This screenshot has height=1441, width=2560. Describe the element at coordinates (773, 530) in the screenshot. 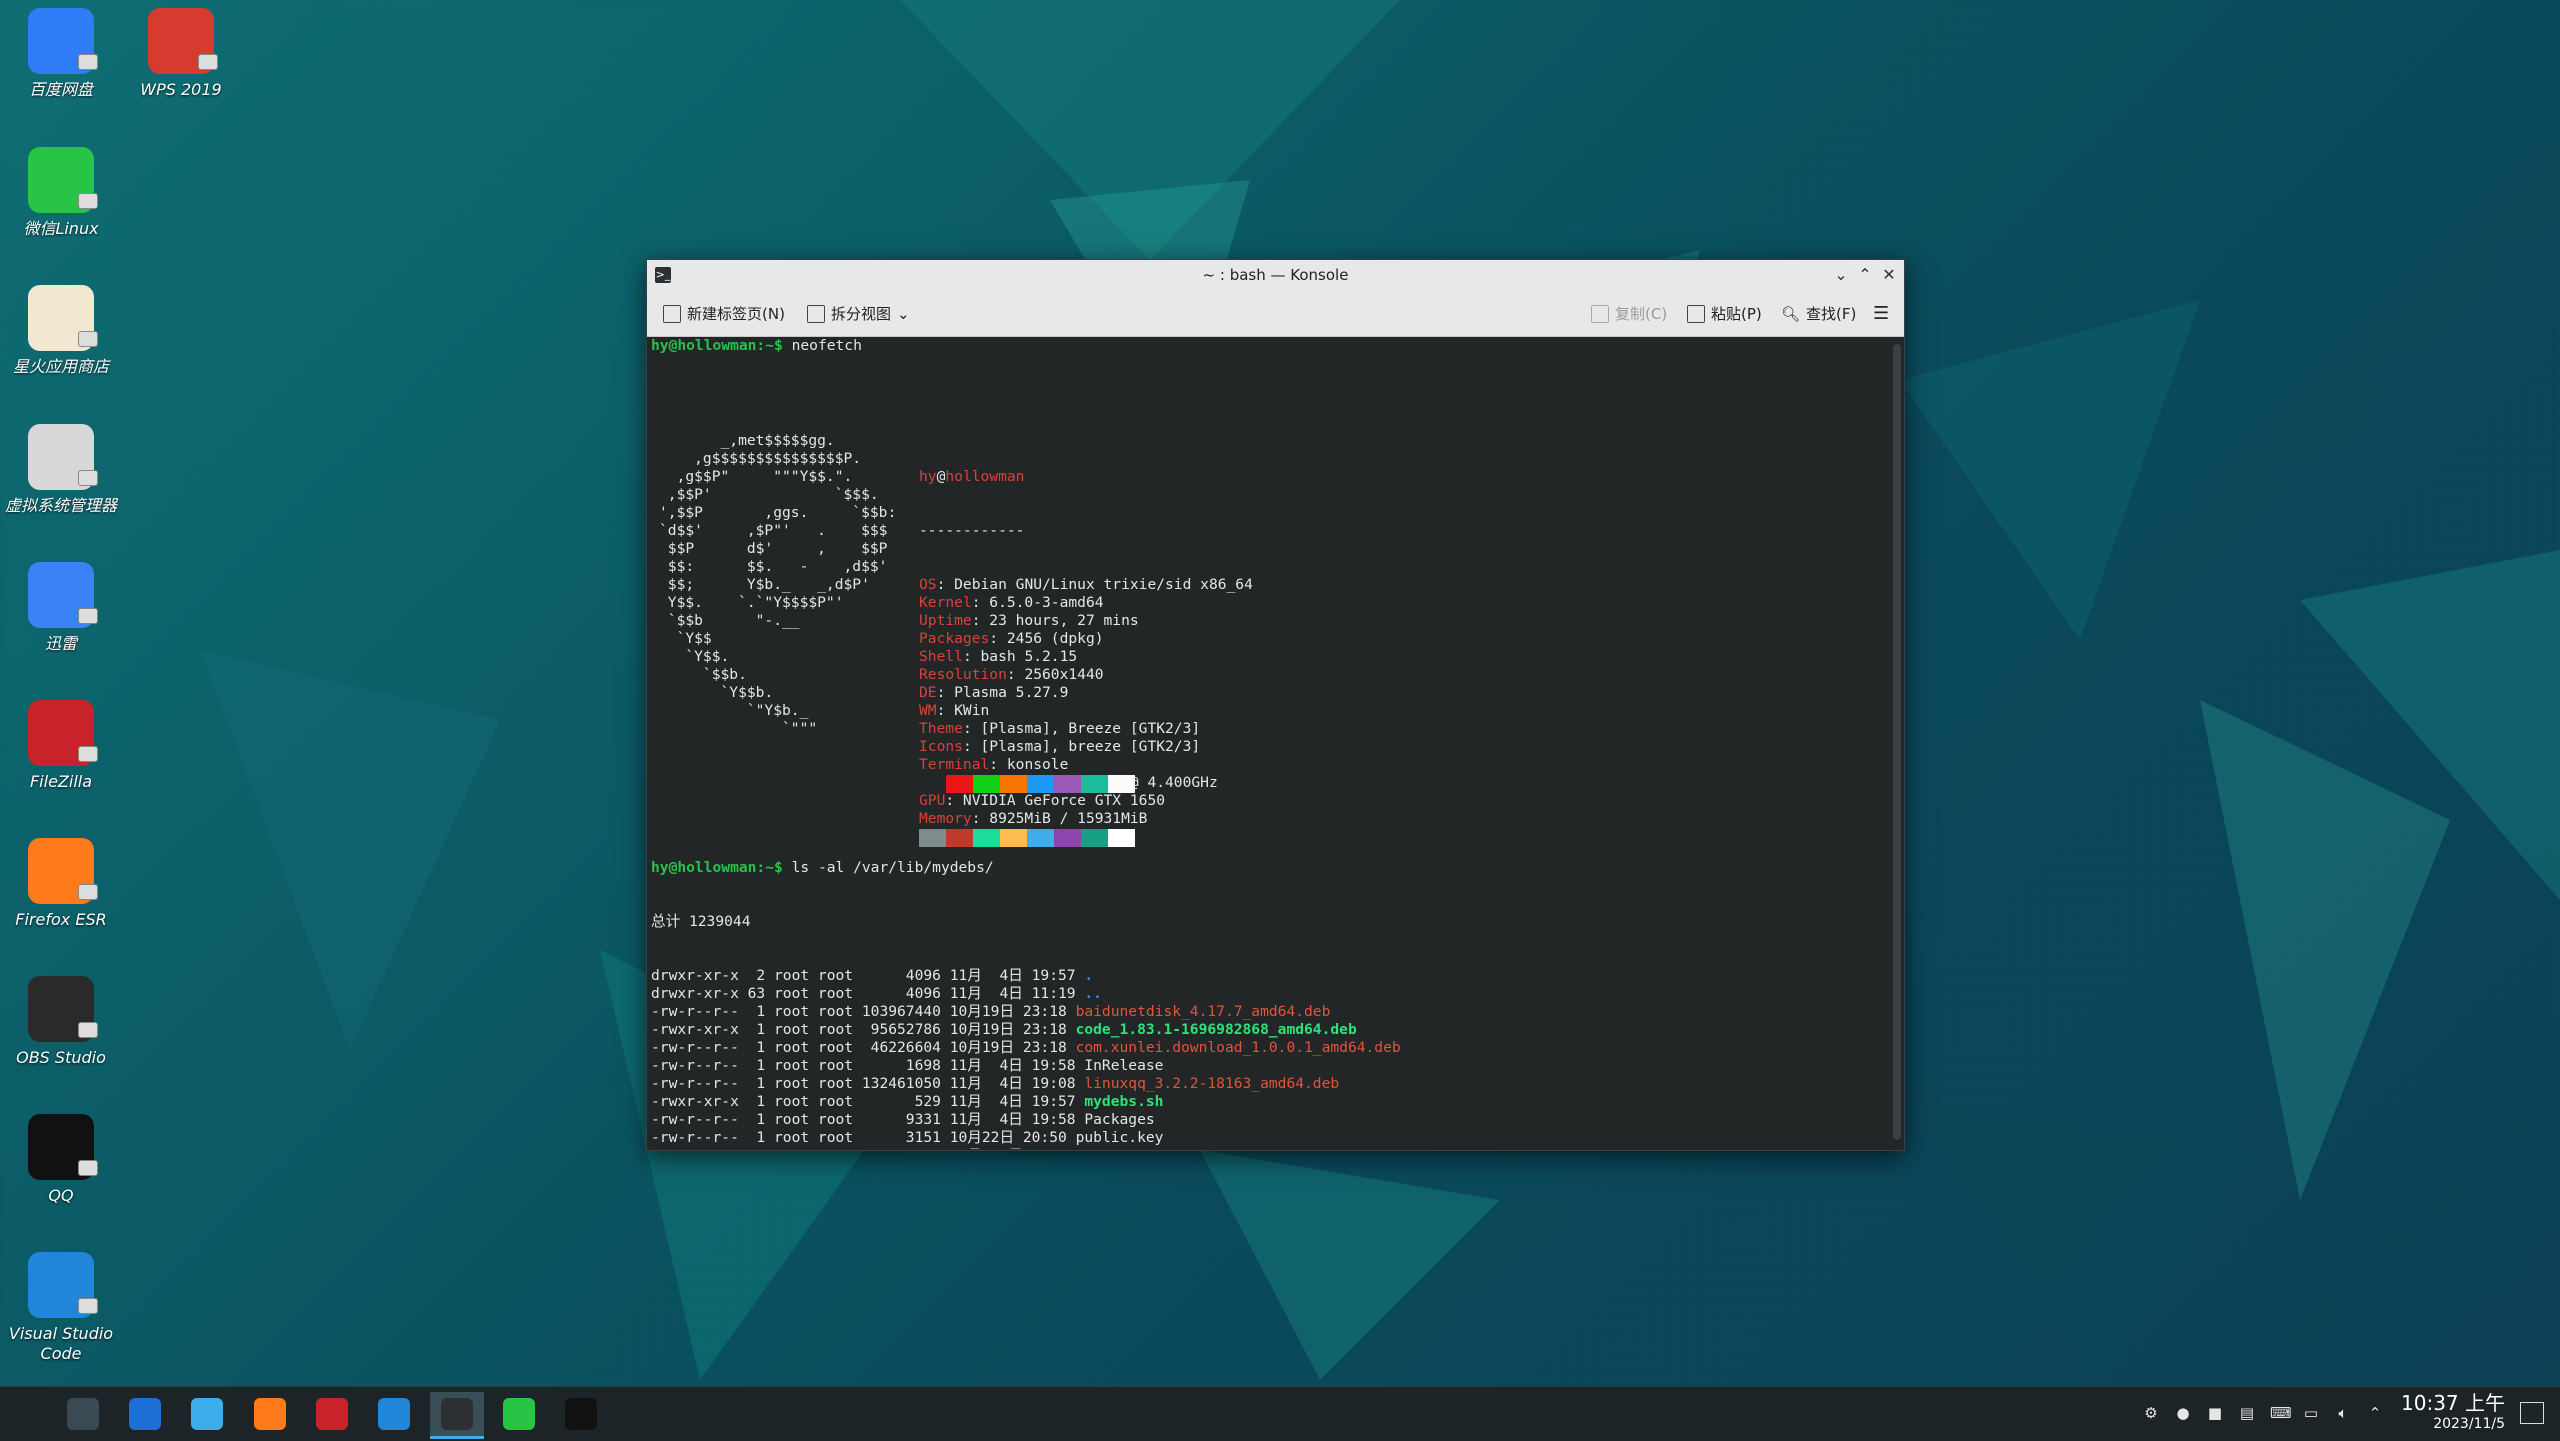

I see `ascii-art-line: `d$$' ,$P"' . $$$` at that location.